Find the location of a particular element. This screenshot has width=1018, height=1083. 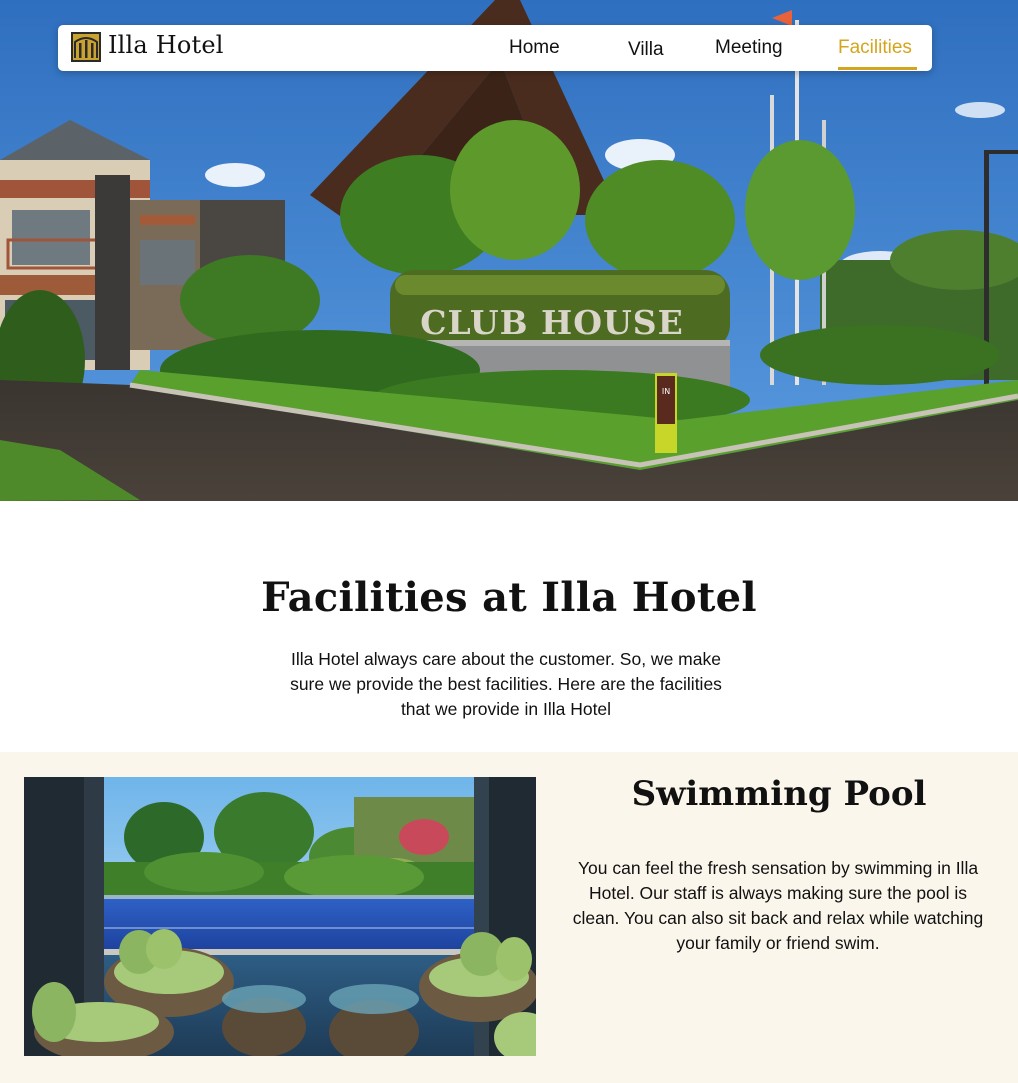

post-sign-text: IN is located at coordinates (666, 391).